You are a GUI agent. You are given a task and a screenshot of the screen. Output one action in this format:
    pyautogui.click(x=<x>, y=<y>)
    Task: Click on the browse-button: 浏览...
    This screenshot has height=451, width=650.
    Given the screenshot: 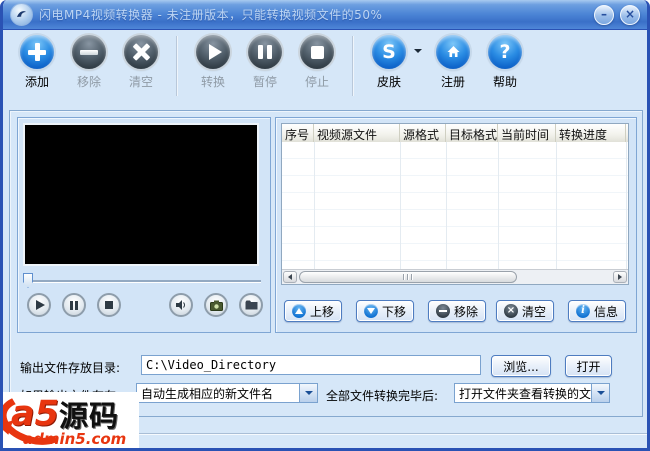 What is the action you would take?
    pyautogui.click(x=521, y=366)
    